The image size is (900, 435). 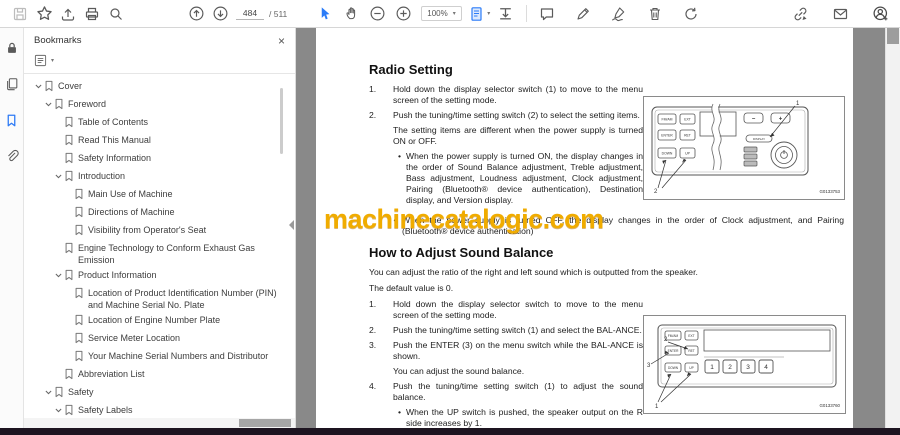 What do you see at coordinates (656, 192) in the screenshot?
I see `svg-text: 2` at bounding box center [656, 192].